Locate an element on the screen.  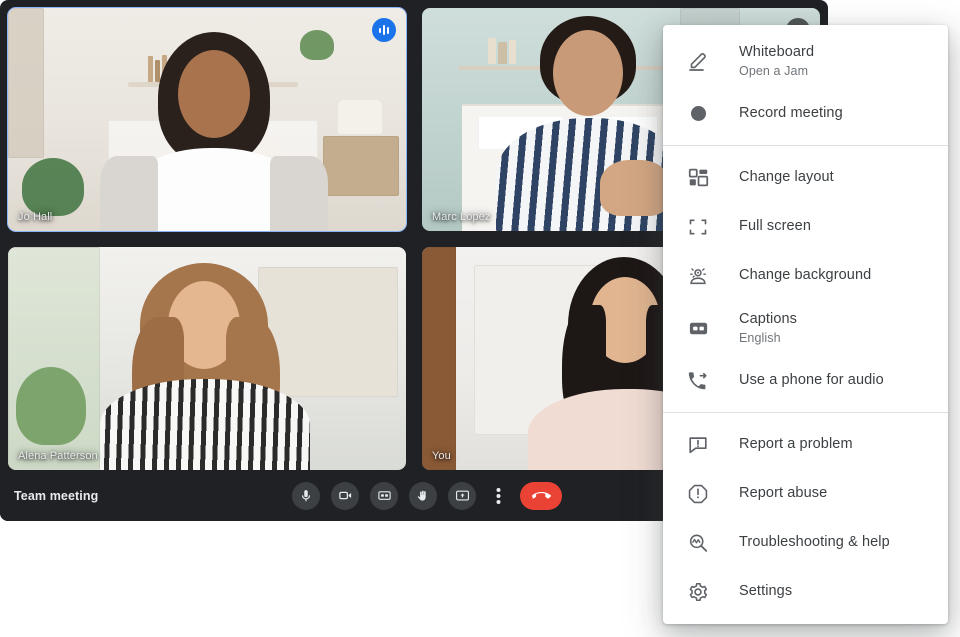
change-layout-icon is located at coordinates (698, 177).